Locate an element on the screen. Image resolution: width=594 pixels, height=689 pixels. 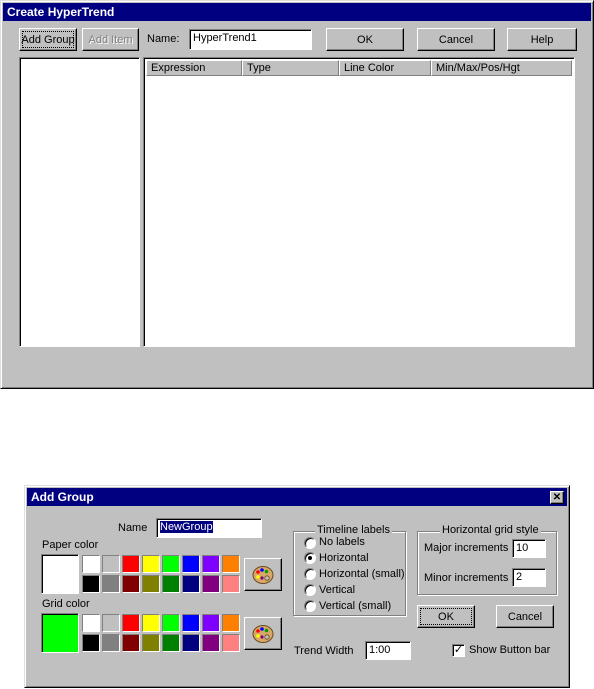
grid-color-preview is located at coordinates (60, 633).